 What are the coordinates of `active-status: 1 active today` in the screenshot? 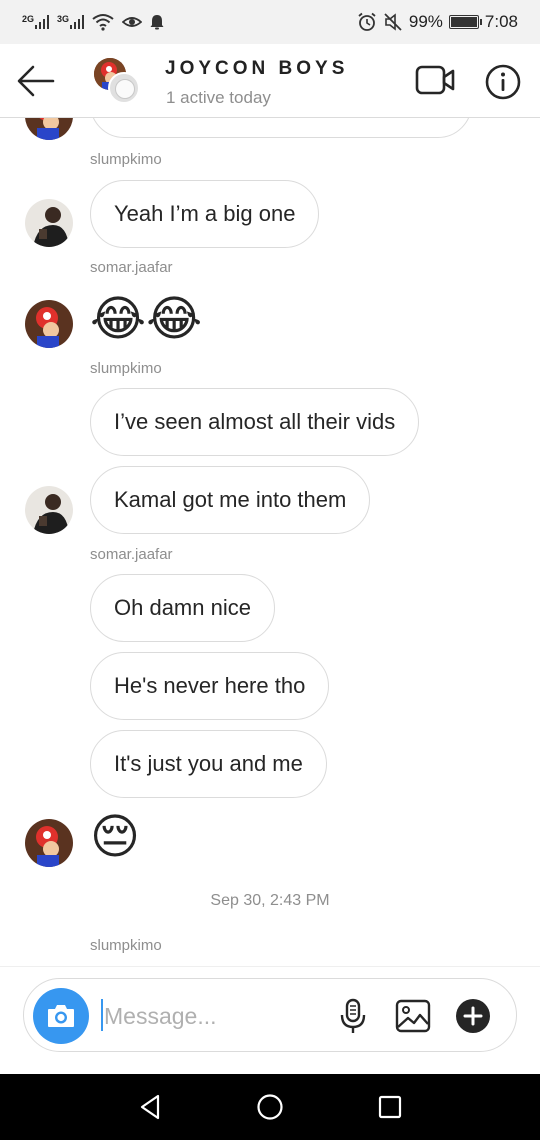 It's located at (218, 97).